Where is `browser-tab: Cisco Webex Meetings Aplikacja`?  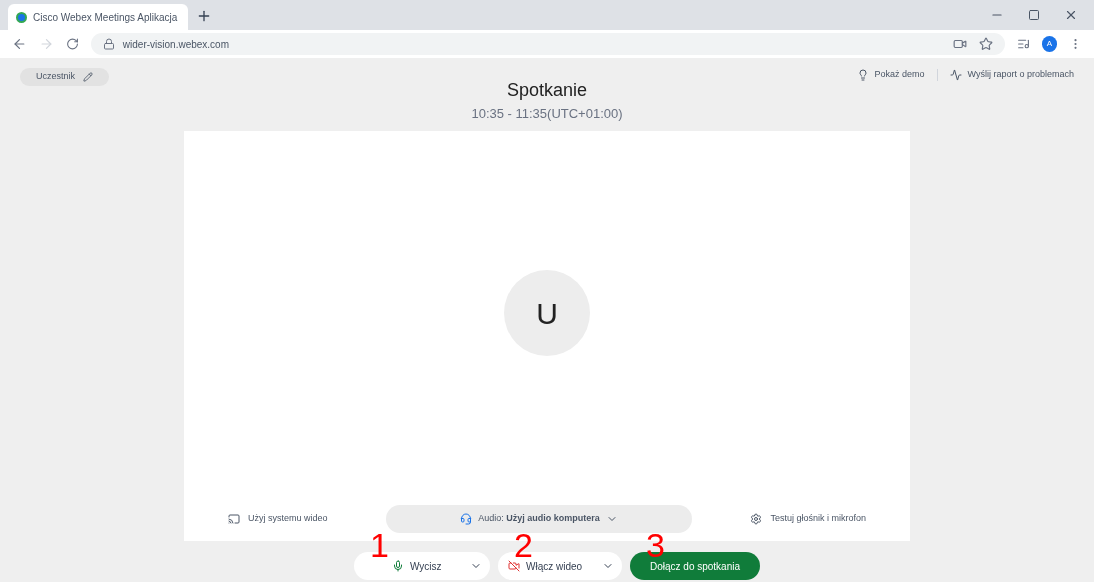 browser-tab: Cisco Webex Meetings Aplikacja is located at coordinates (98, 17).